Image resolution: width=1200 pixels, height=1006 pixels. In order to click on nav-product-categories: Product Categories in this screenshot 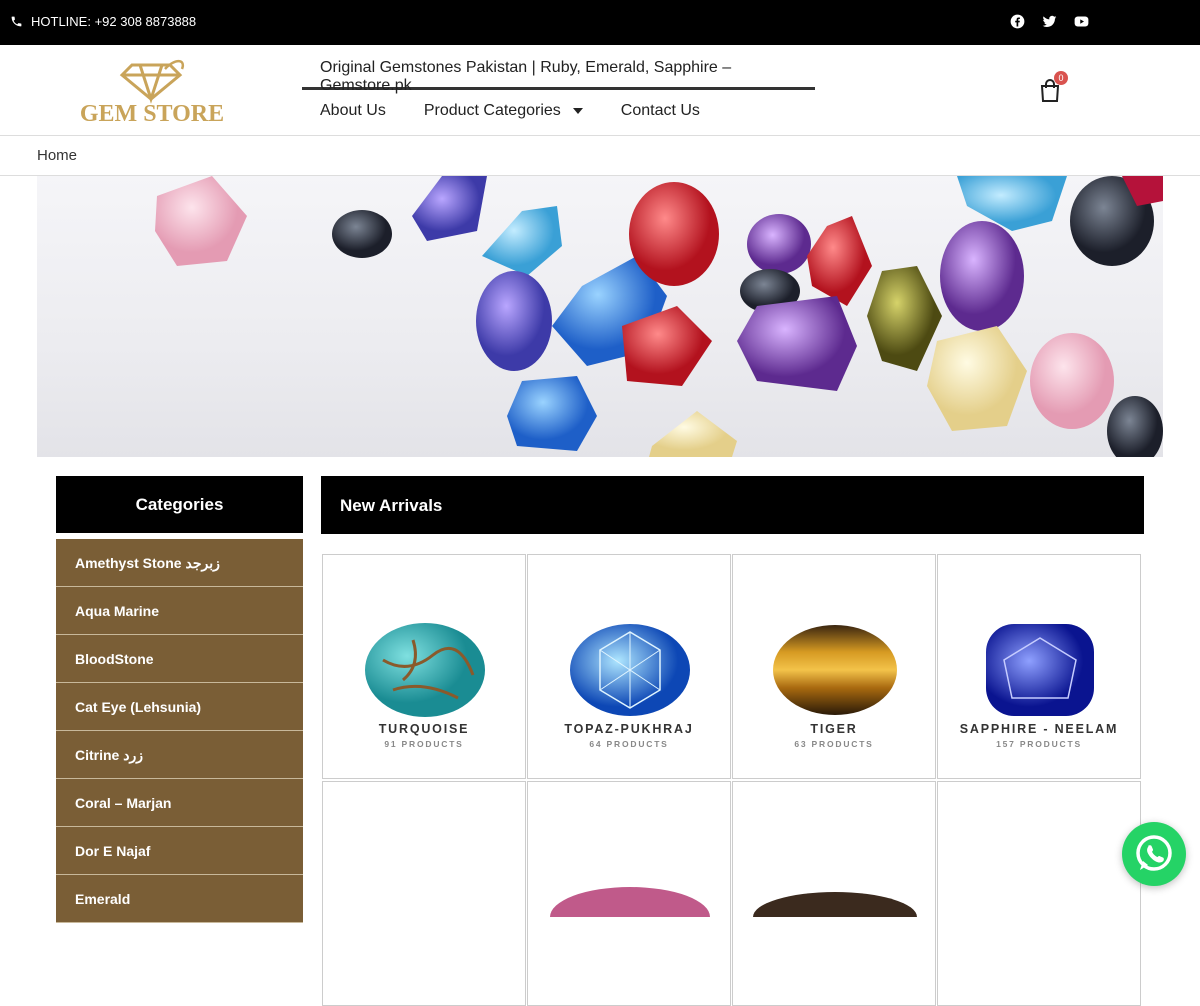, I will do `click(503, 111)`.